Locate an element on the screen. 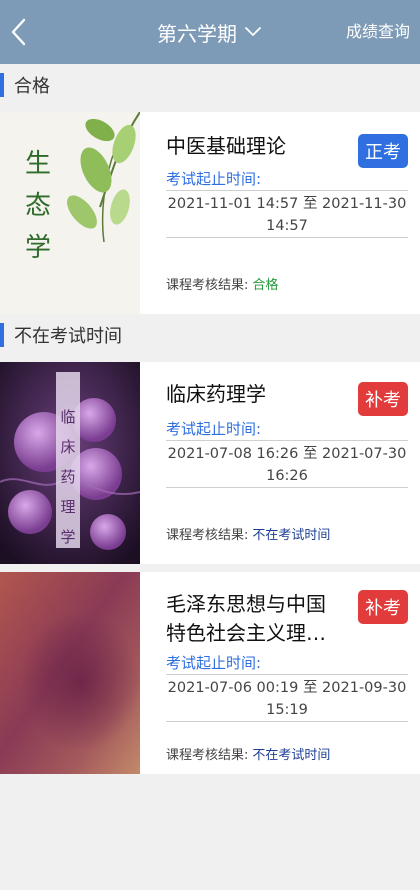 The image size is (420, 890). course-name: 临床药理学 is located at coordinates (216, 394).